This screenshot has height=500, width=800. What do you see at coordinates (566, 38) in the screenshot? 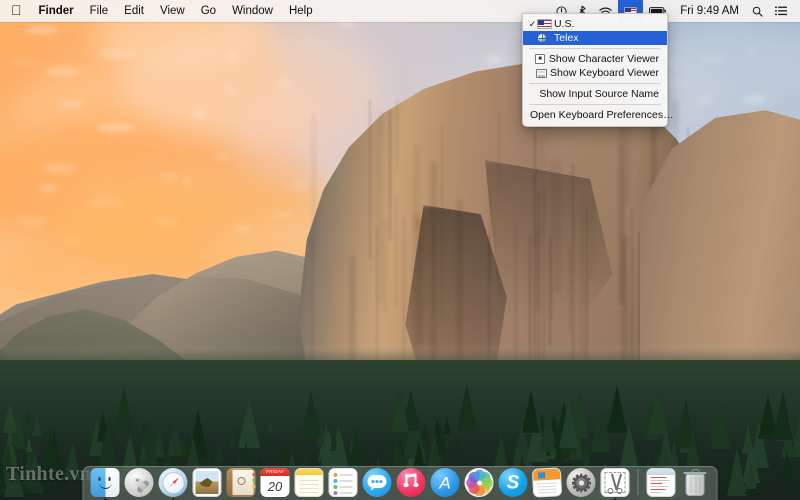
I see `menu-item-label: Telex` at bounding box center [566, 38].